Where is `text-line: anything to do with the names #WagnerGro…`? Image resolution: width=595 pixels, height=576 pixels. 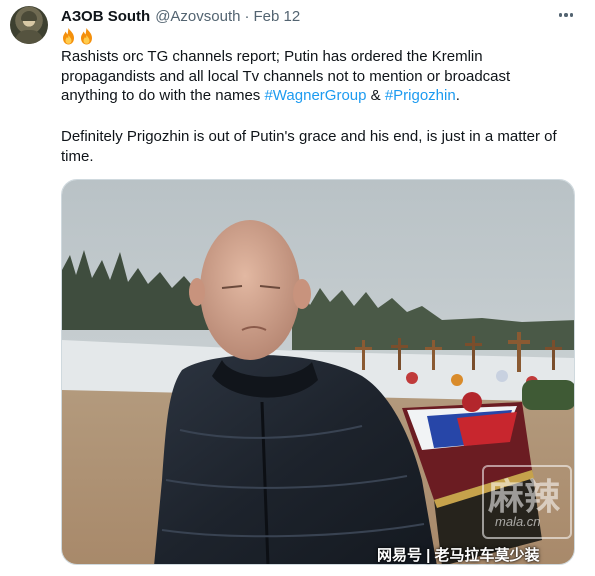 text-line: anything to do with the names #WagnerGro… is located at coordinates (318, 96).